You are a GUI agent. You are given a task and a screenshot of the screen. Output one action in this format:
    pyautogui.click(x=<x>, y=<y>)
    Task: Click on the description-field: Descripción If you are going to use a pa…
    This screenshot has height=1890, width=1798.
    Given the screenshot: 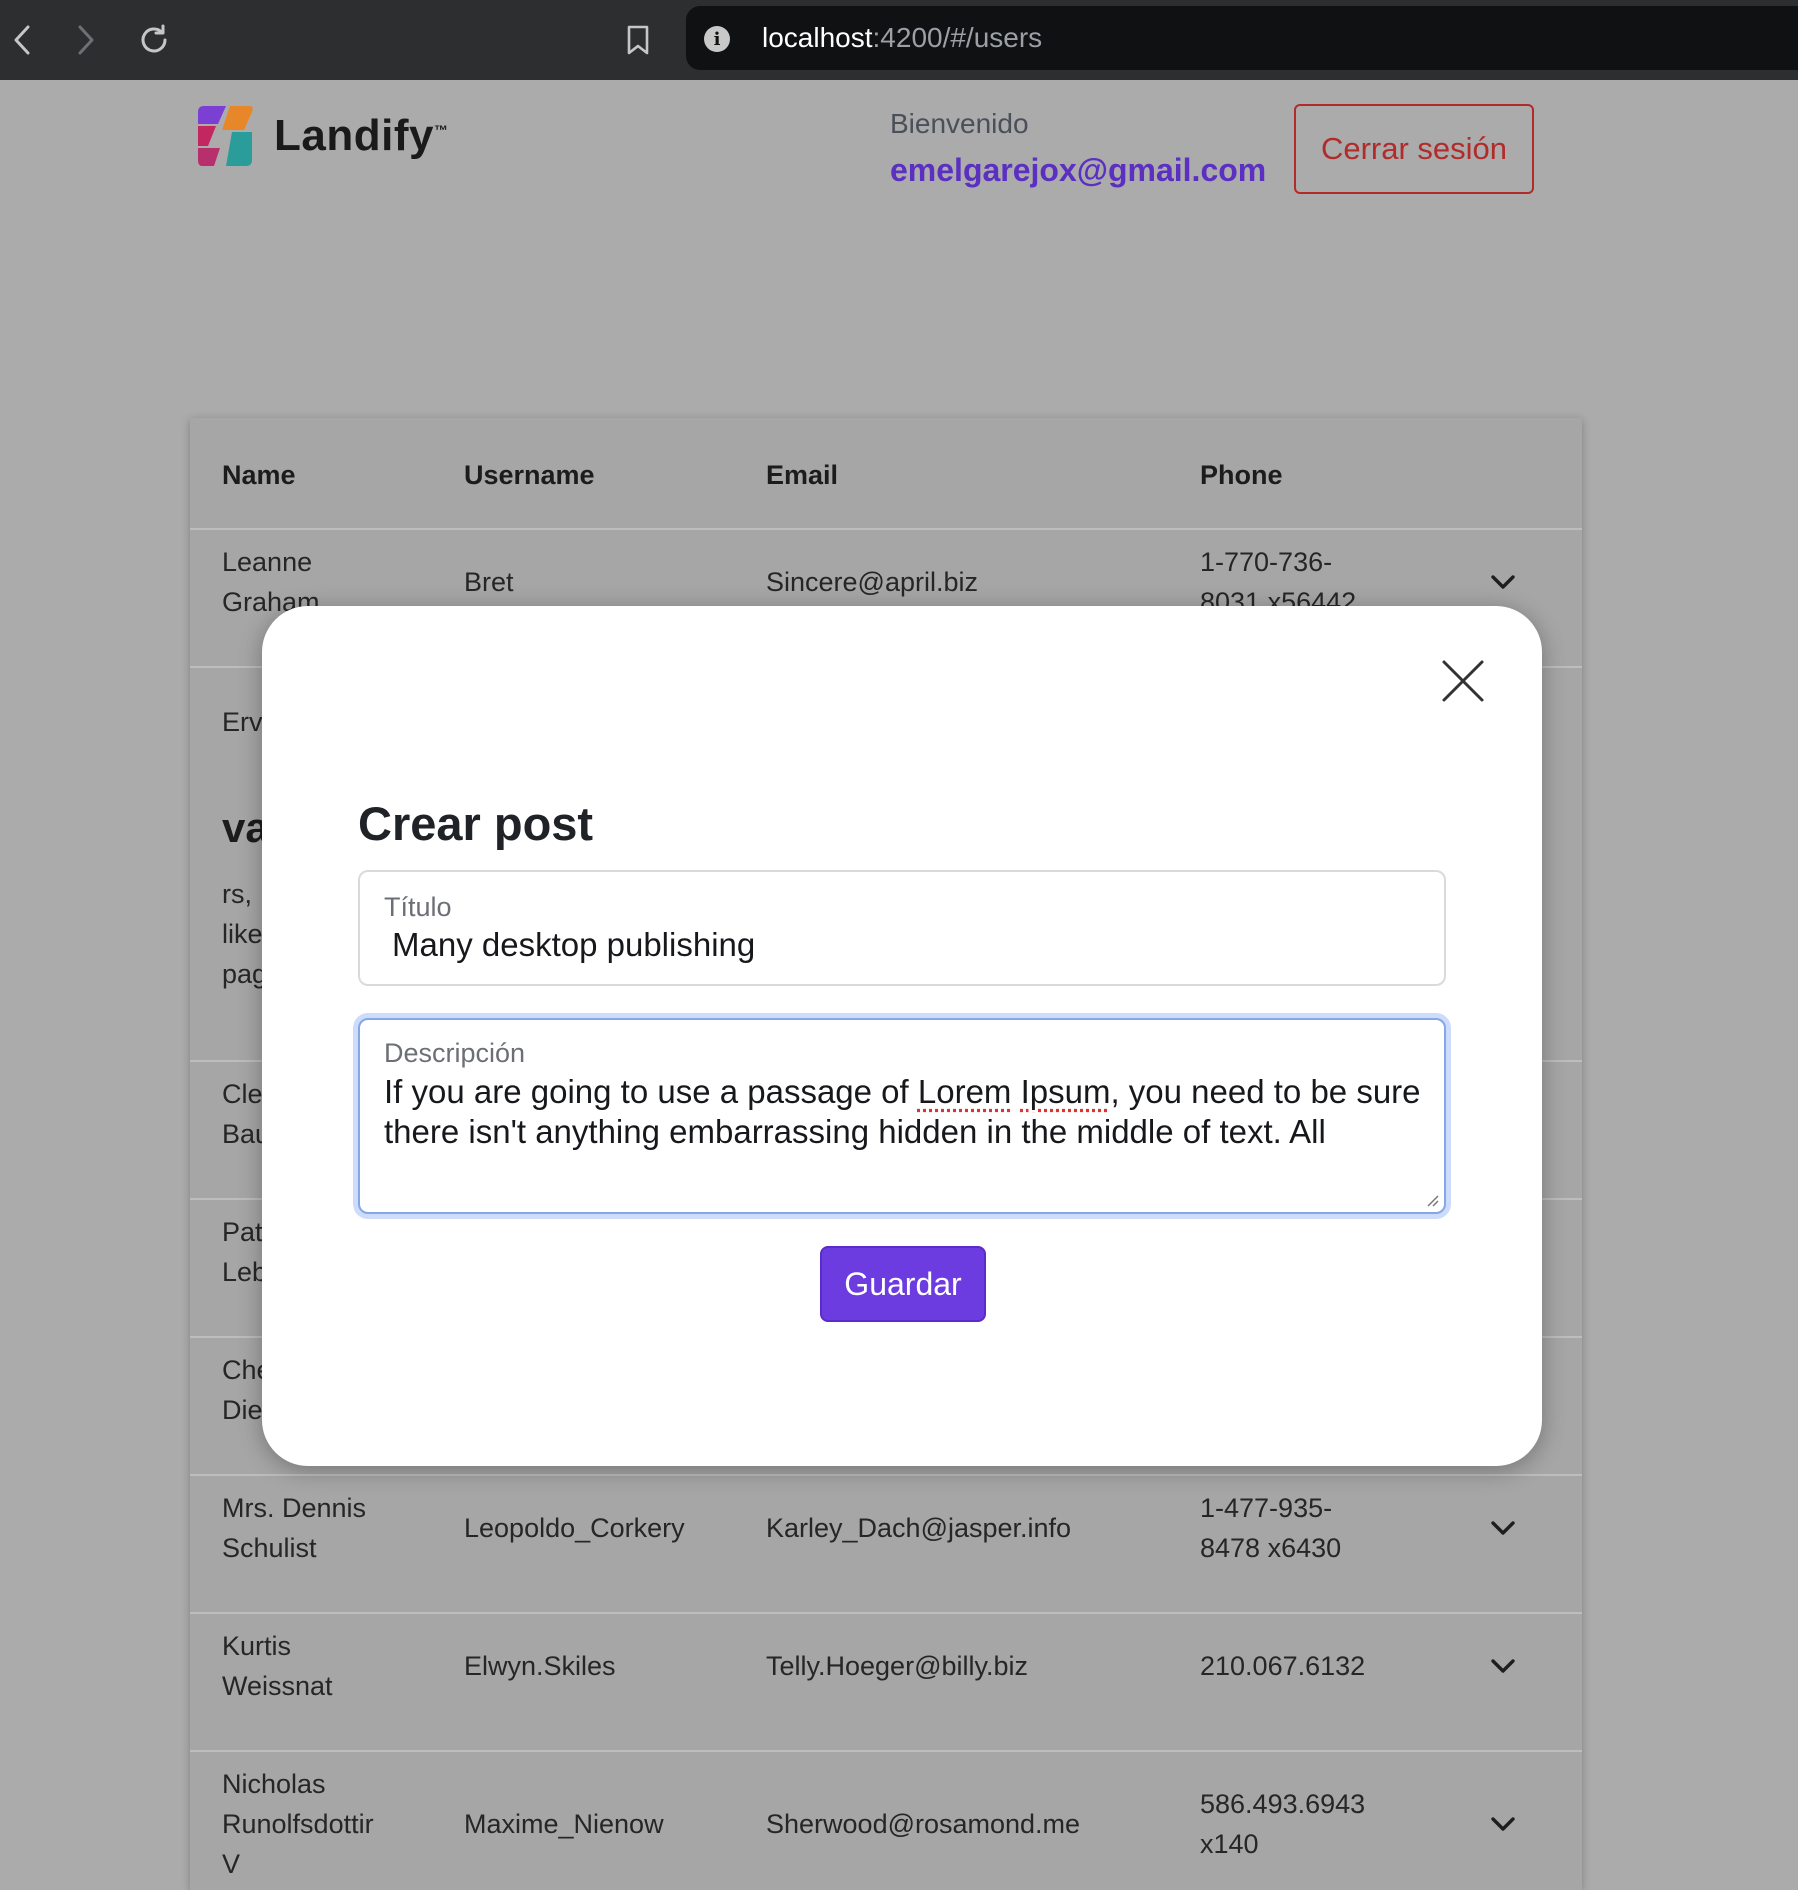 What is the action you would take?
    pyautogui.click(x=902, y=1116)
    